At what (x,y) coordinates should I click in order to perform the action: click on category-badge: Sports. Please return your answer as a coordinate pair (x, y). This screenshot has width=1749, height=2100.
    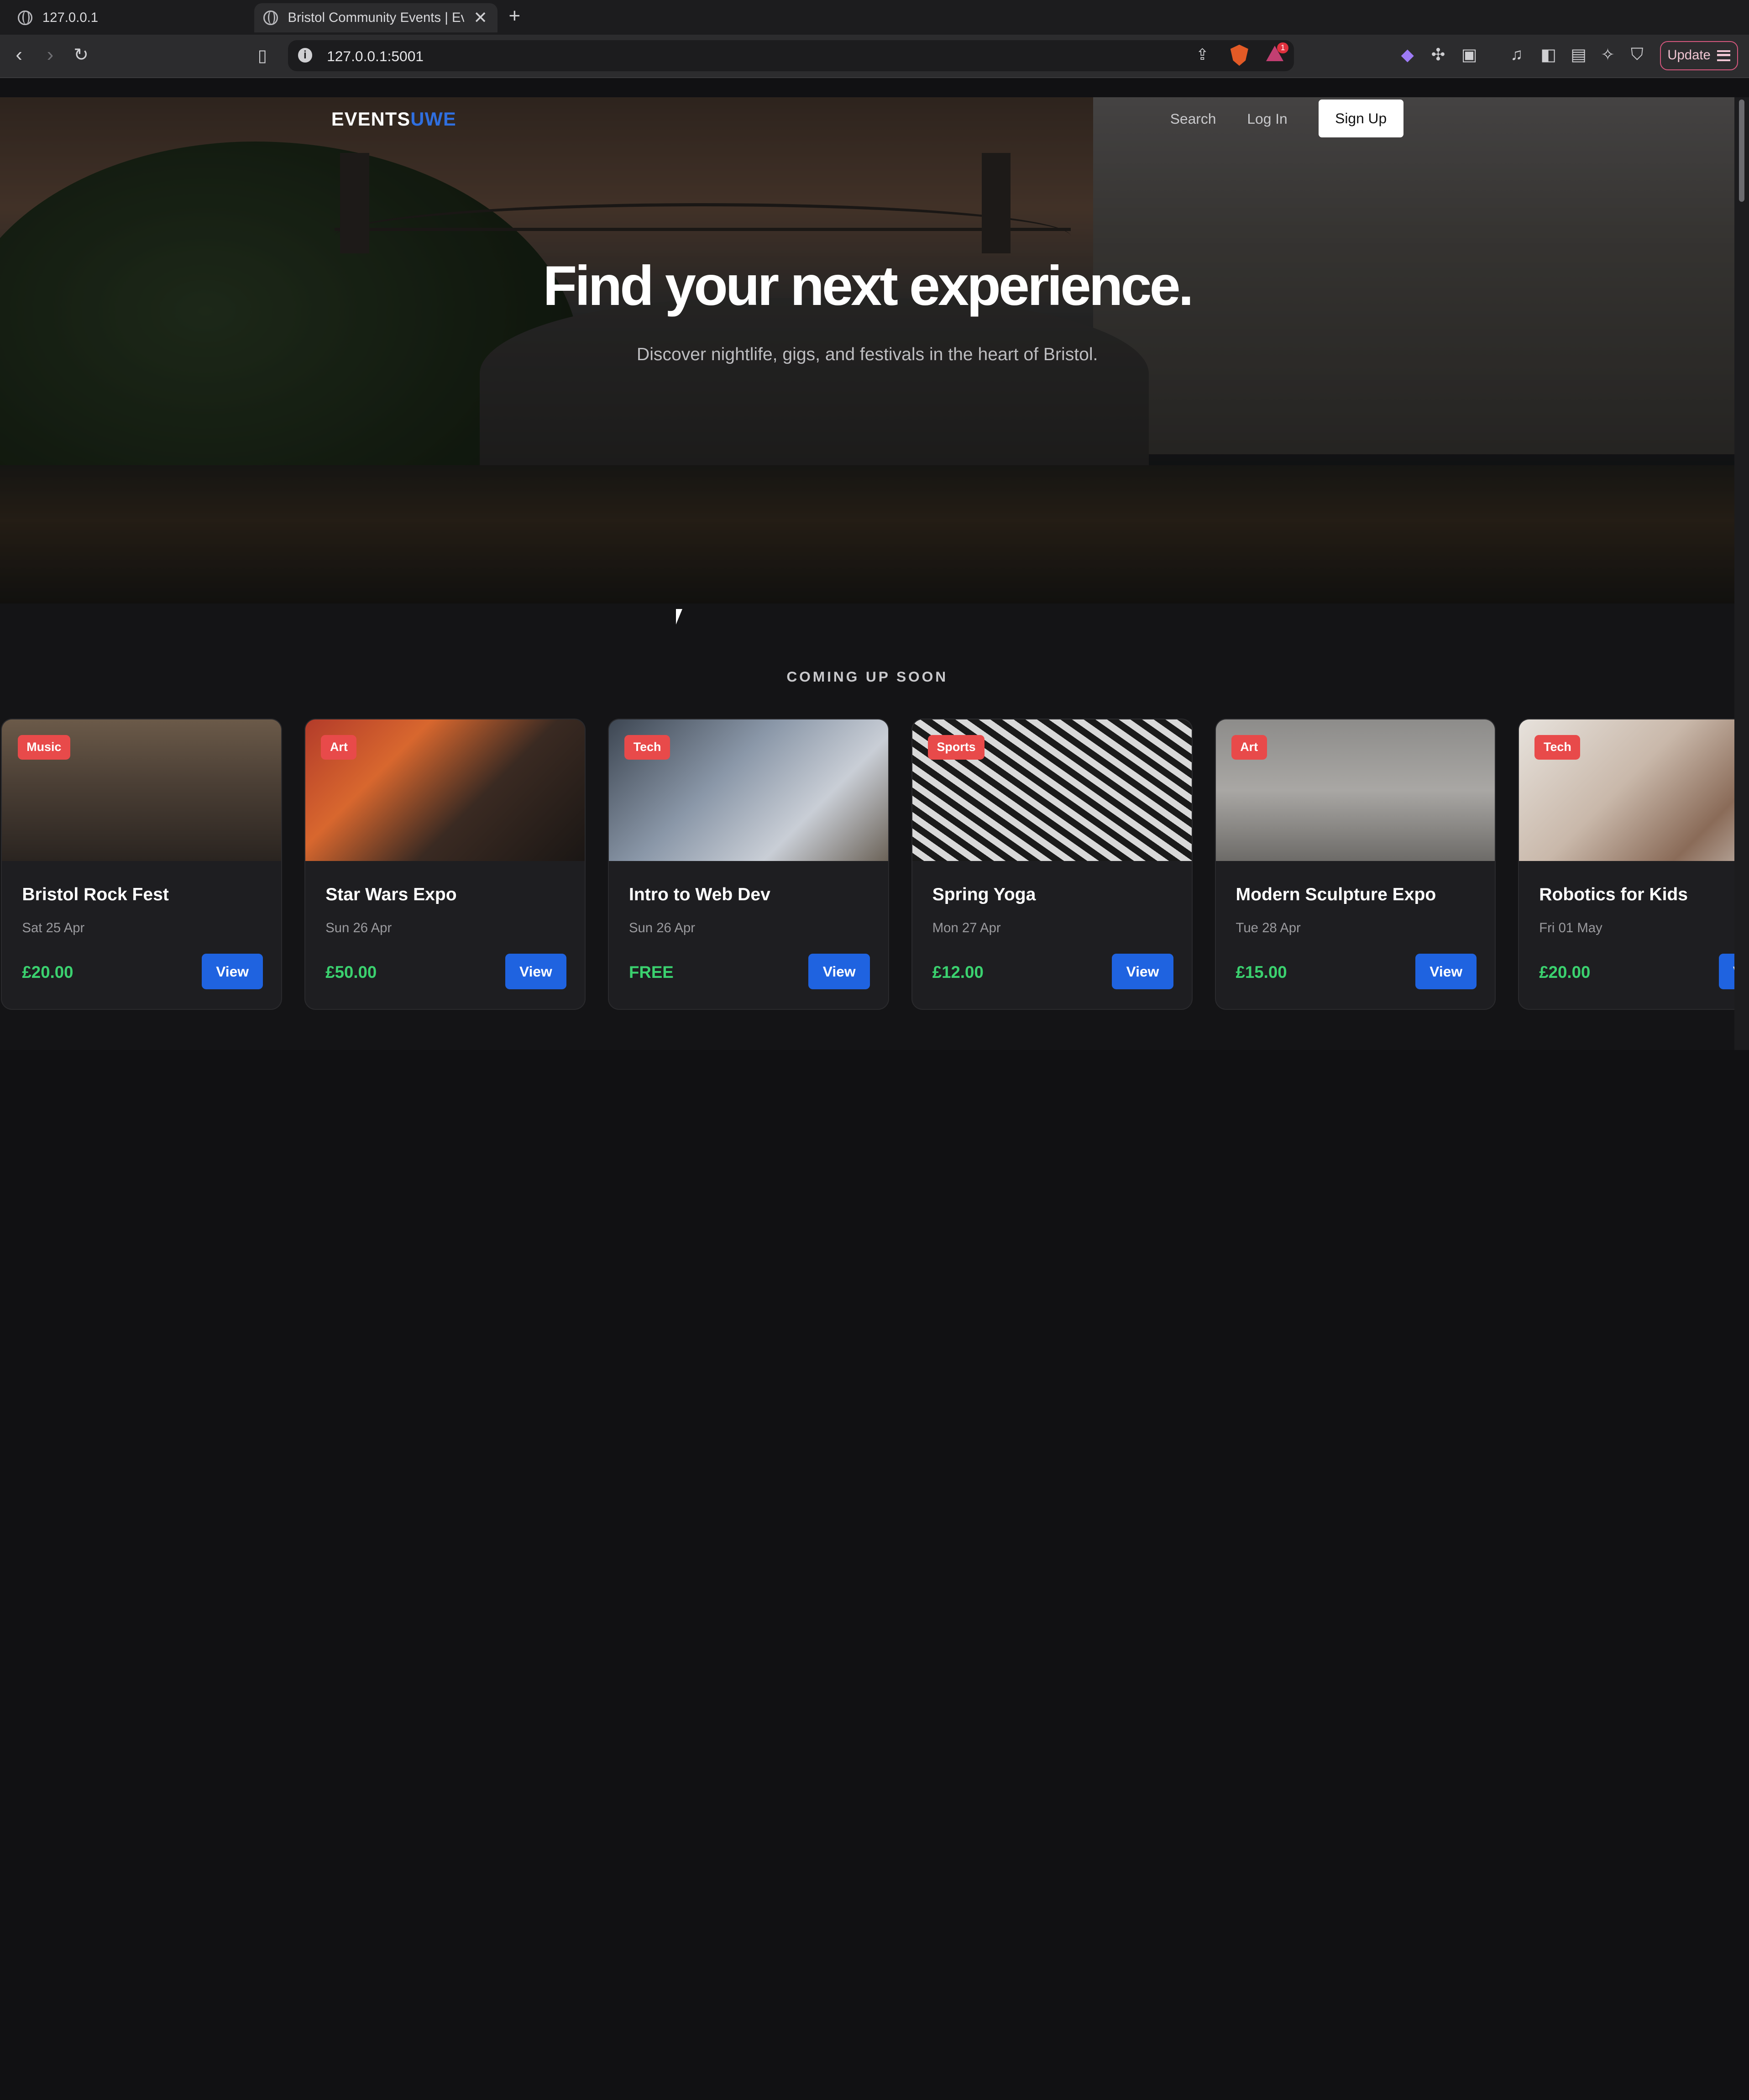
    Looking at the image, I should click on (956, 747).